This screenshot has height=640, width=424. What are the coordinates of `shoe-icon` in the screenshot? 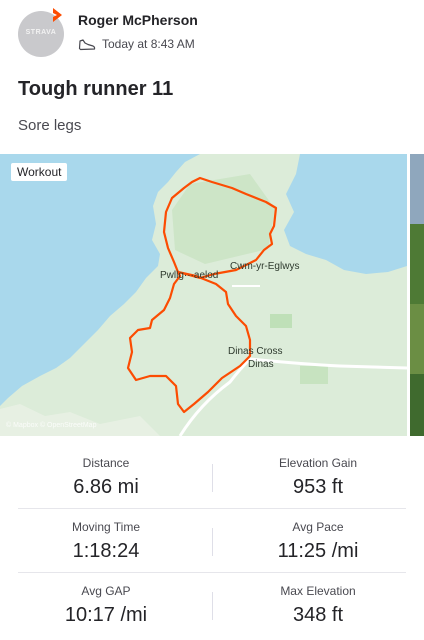 It's located at (87, 45).